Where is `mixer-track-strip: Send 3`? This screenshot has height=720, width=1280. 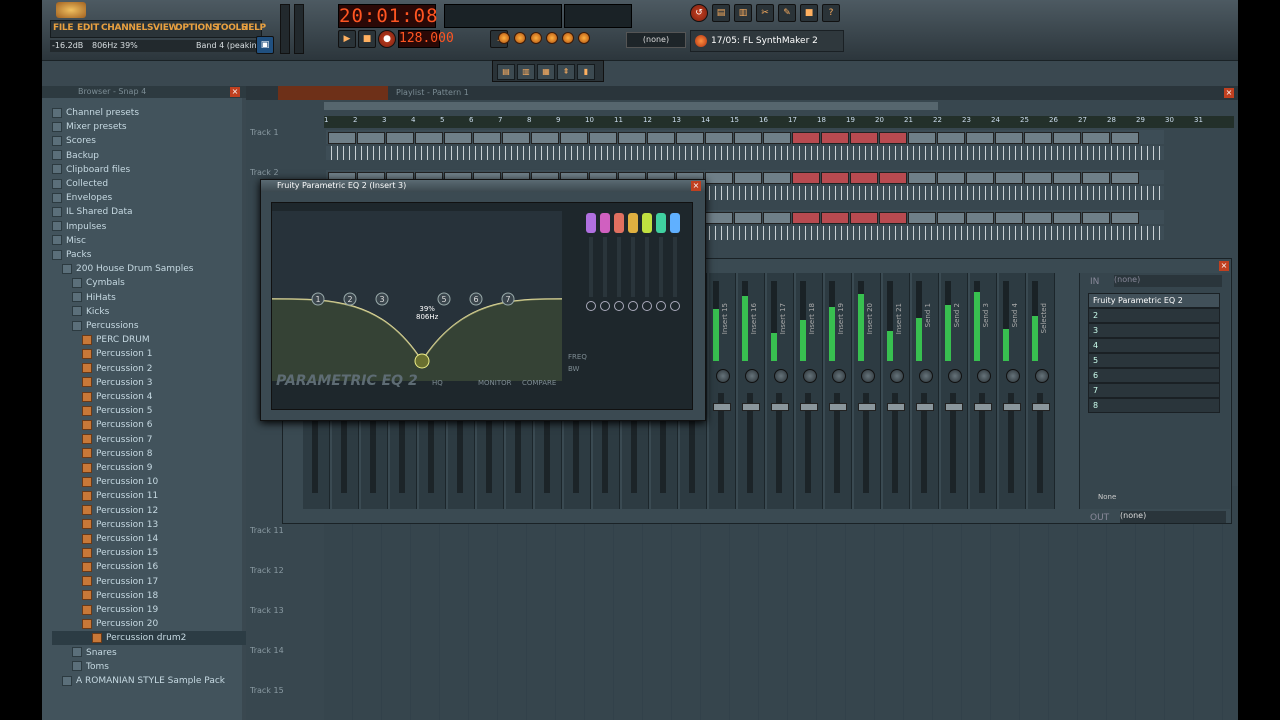
mixer-track-strip: Send 3 is located at coordinates (983, 391).